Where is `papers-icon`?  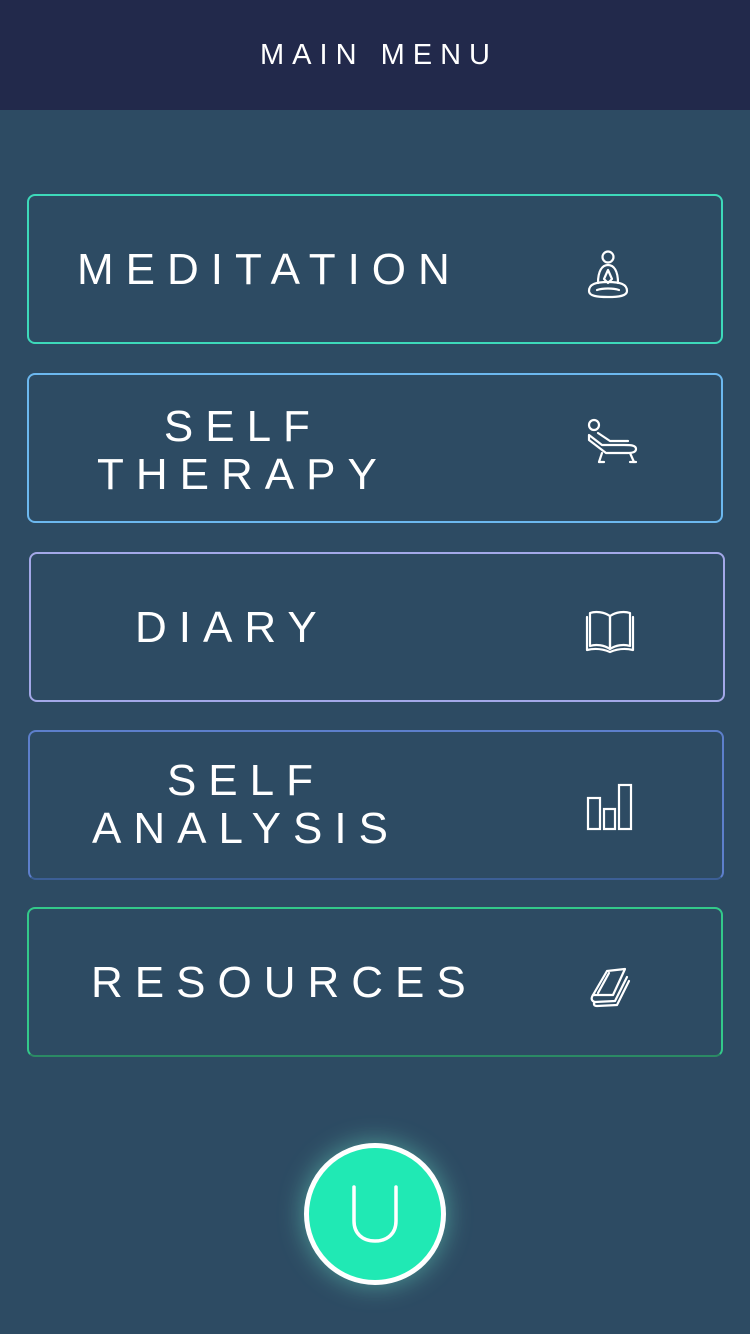
papers-icon is located at coordinates (609, 987).